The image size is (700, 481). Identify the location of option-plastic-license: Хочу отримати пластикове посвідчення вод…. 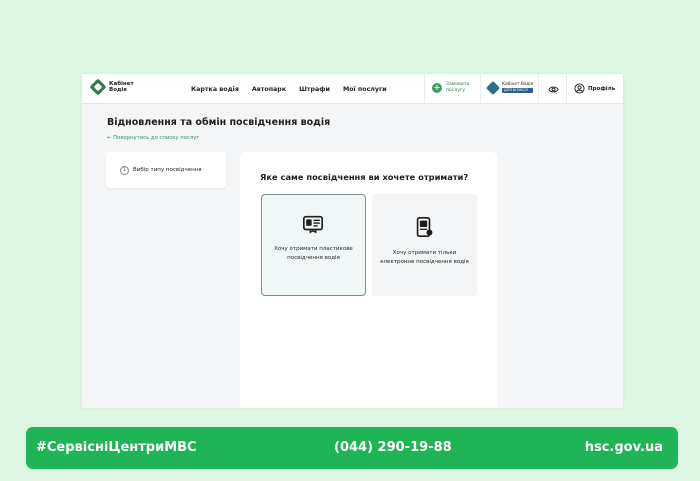
(313, 245).